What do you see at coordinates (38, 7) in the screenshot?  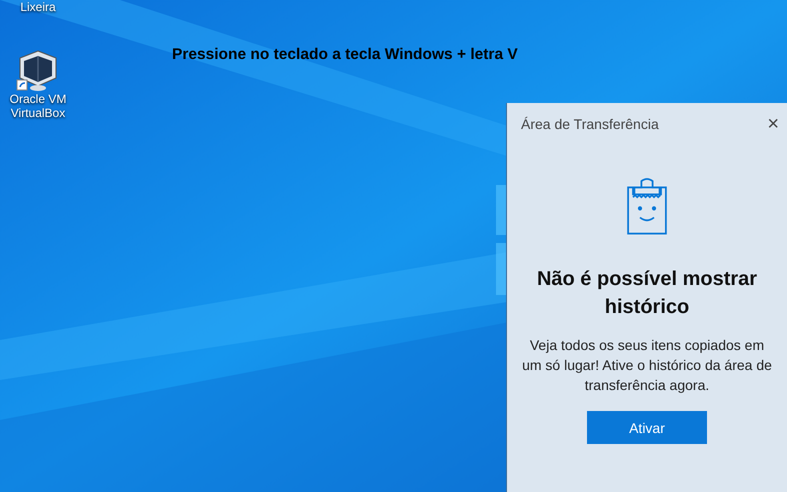 I see `desktop-icon-label: Lixeira` at bounding box center [38, 7].